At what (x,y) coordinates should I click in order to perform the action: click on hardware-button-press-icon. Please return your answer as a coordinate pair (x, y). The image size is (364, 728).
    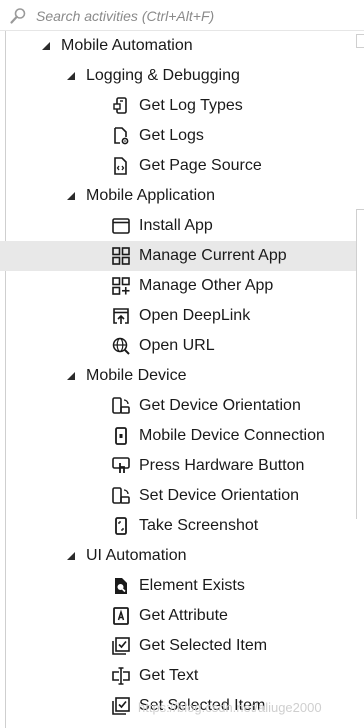
    Looking at the image, I should click on (121, 466).